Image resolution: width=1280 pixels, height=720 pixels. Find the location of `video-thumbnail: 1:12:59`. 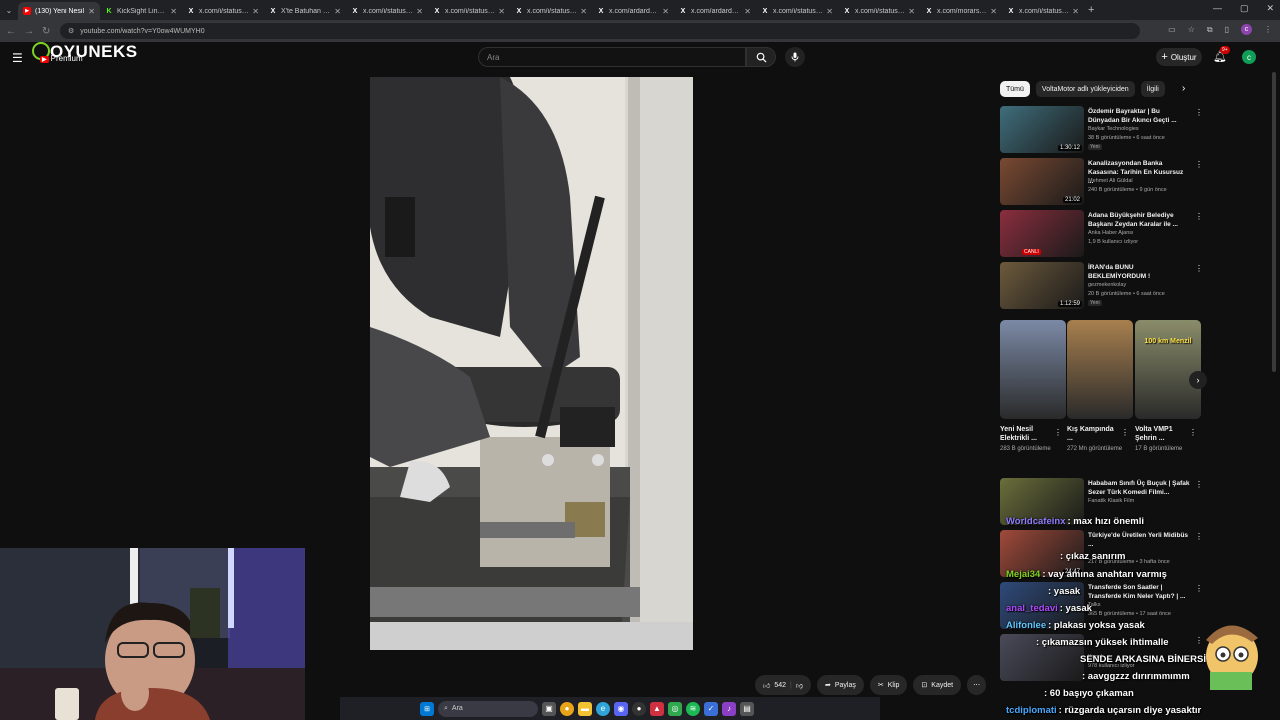

video-thumbnail: 1:12:59 is located at coordinates (1042, 285).